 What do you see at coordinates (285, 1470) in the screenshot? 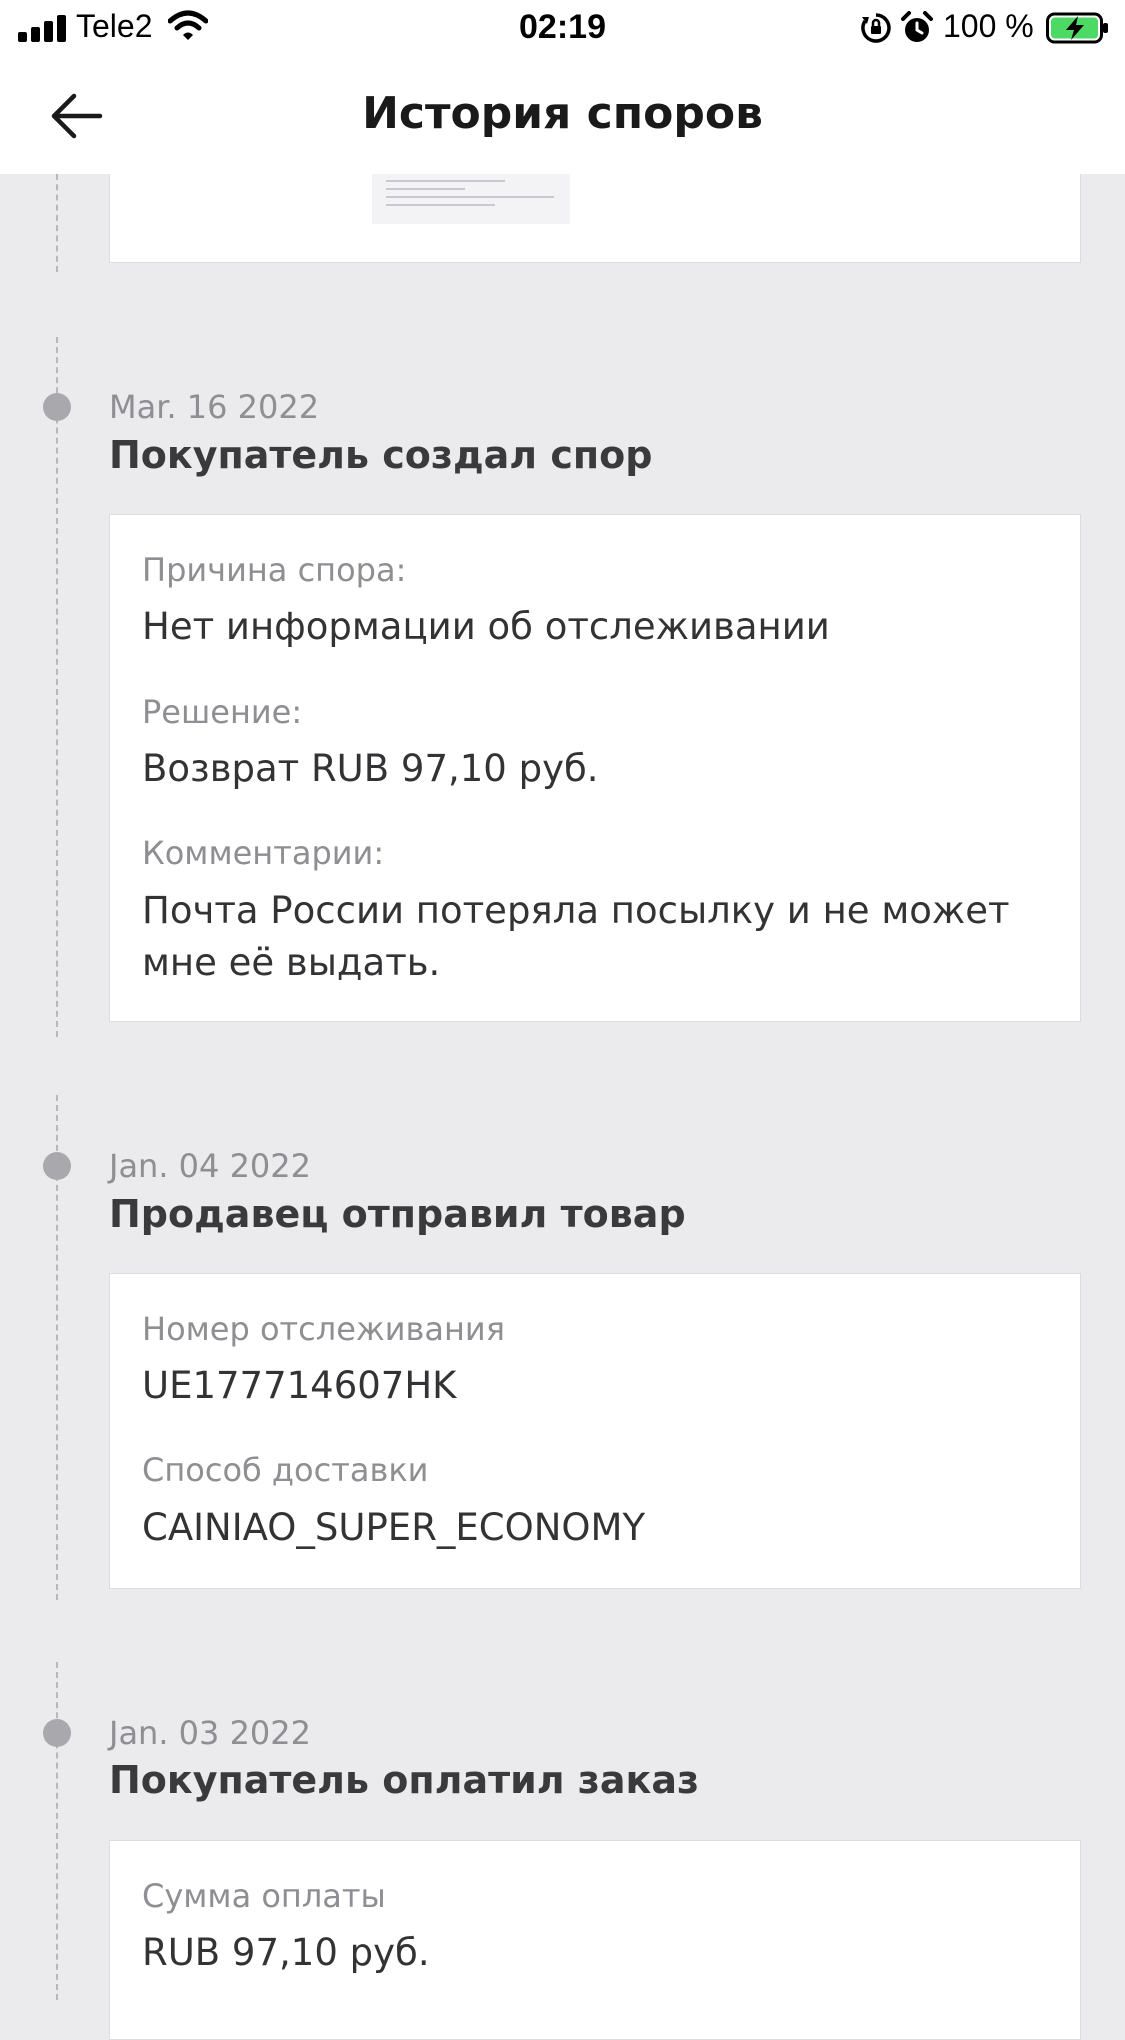
I see `field-label: Способ доставки` at bounding box center [285, 1470].